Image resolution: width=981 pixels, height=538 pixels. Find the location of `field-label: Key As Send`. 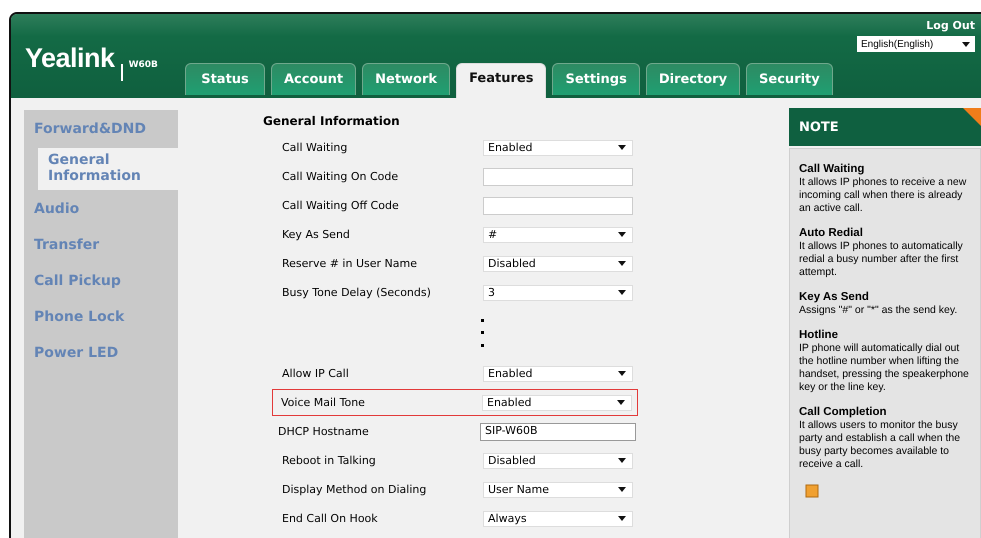

field-label: Key As Send is located at coordinates (316, 234).